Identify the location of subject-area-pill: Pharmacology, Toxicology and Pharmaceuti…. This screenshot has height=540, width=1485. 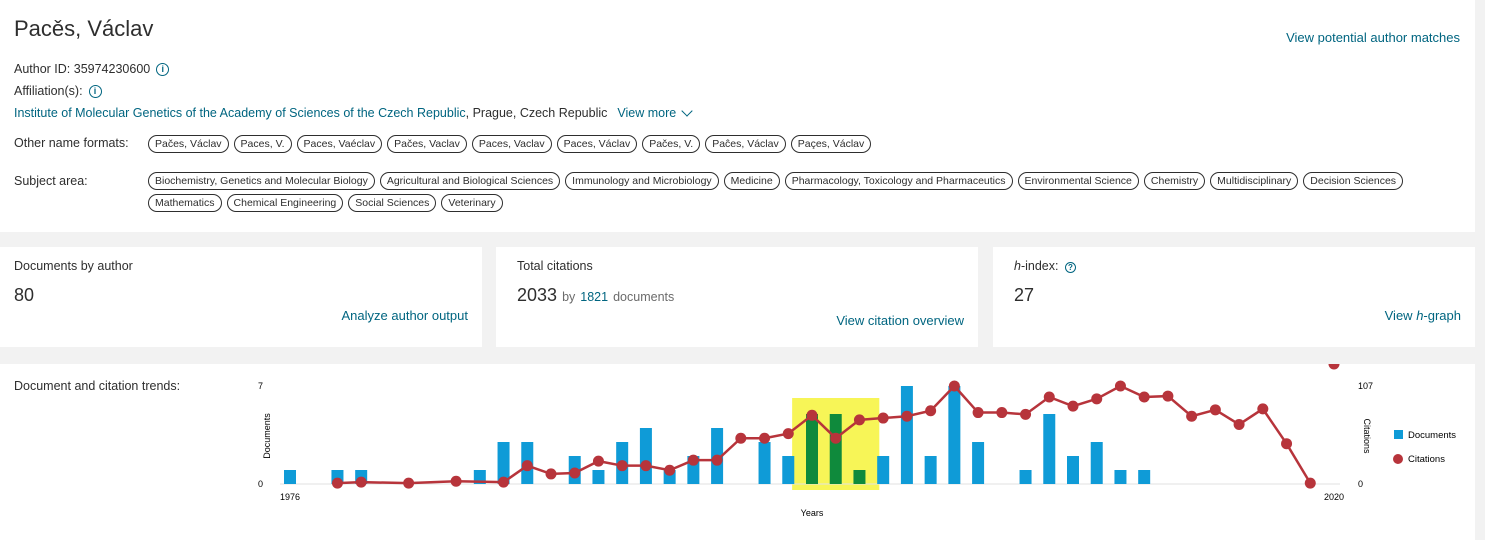
(898, 181).